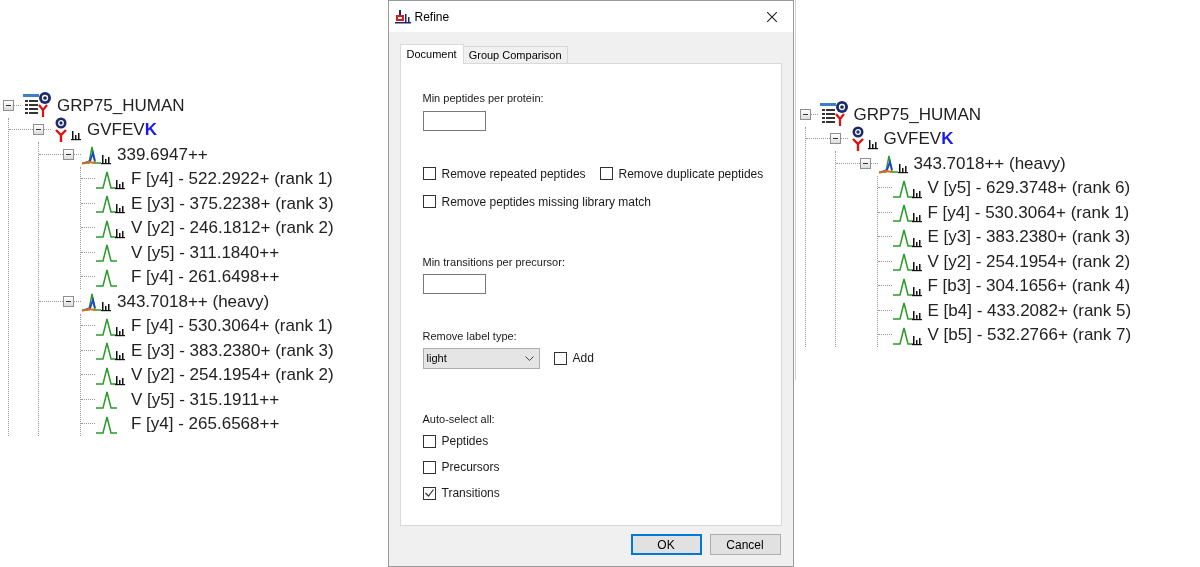  Describe the element at coordinates (402, 16) in the screenshot. I see `app-icon` at that location.